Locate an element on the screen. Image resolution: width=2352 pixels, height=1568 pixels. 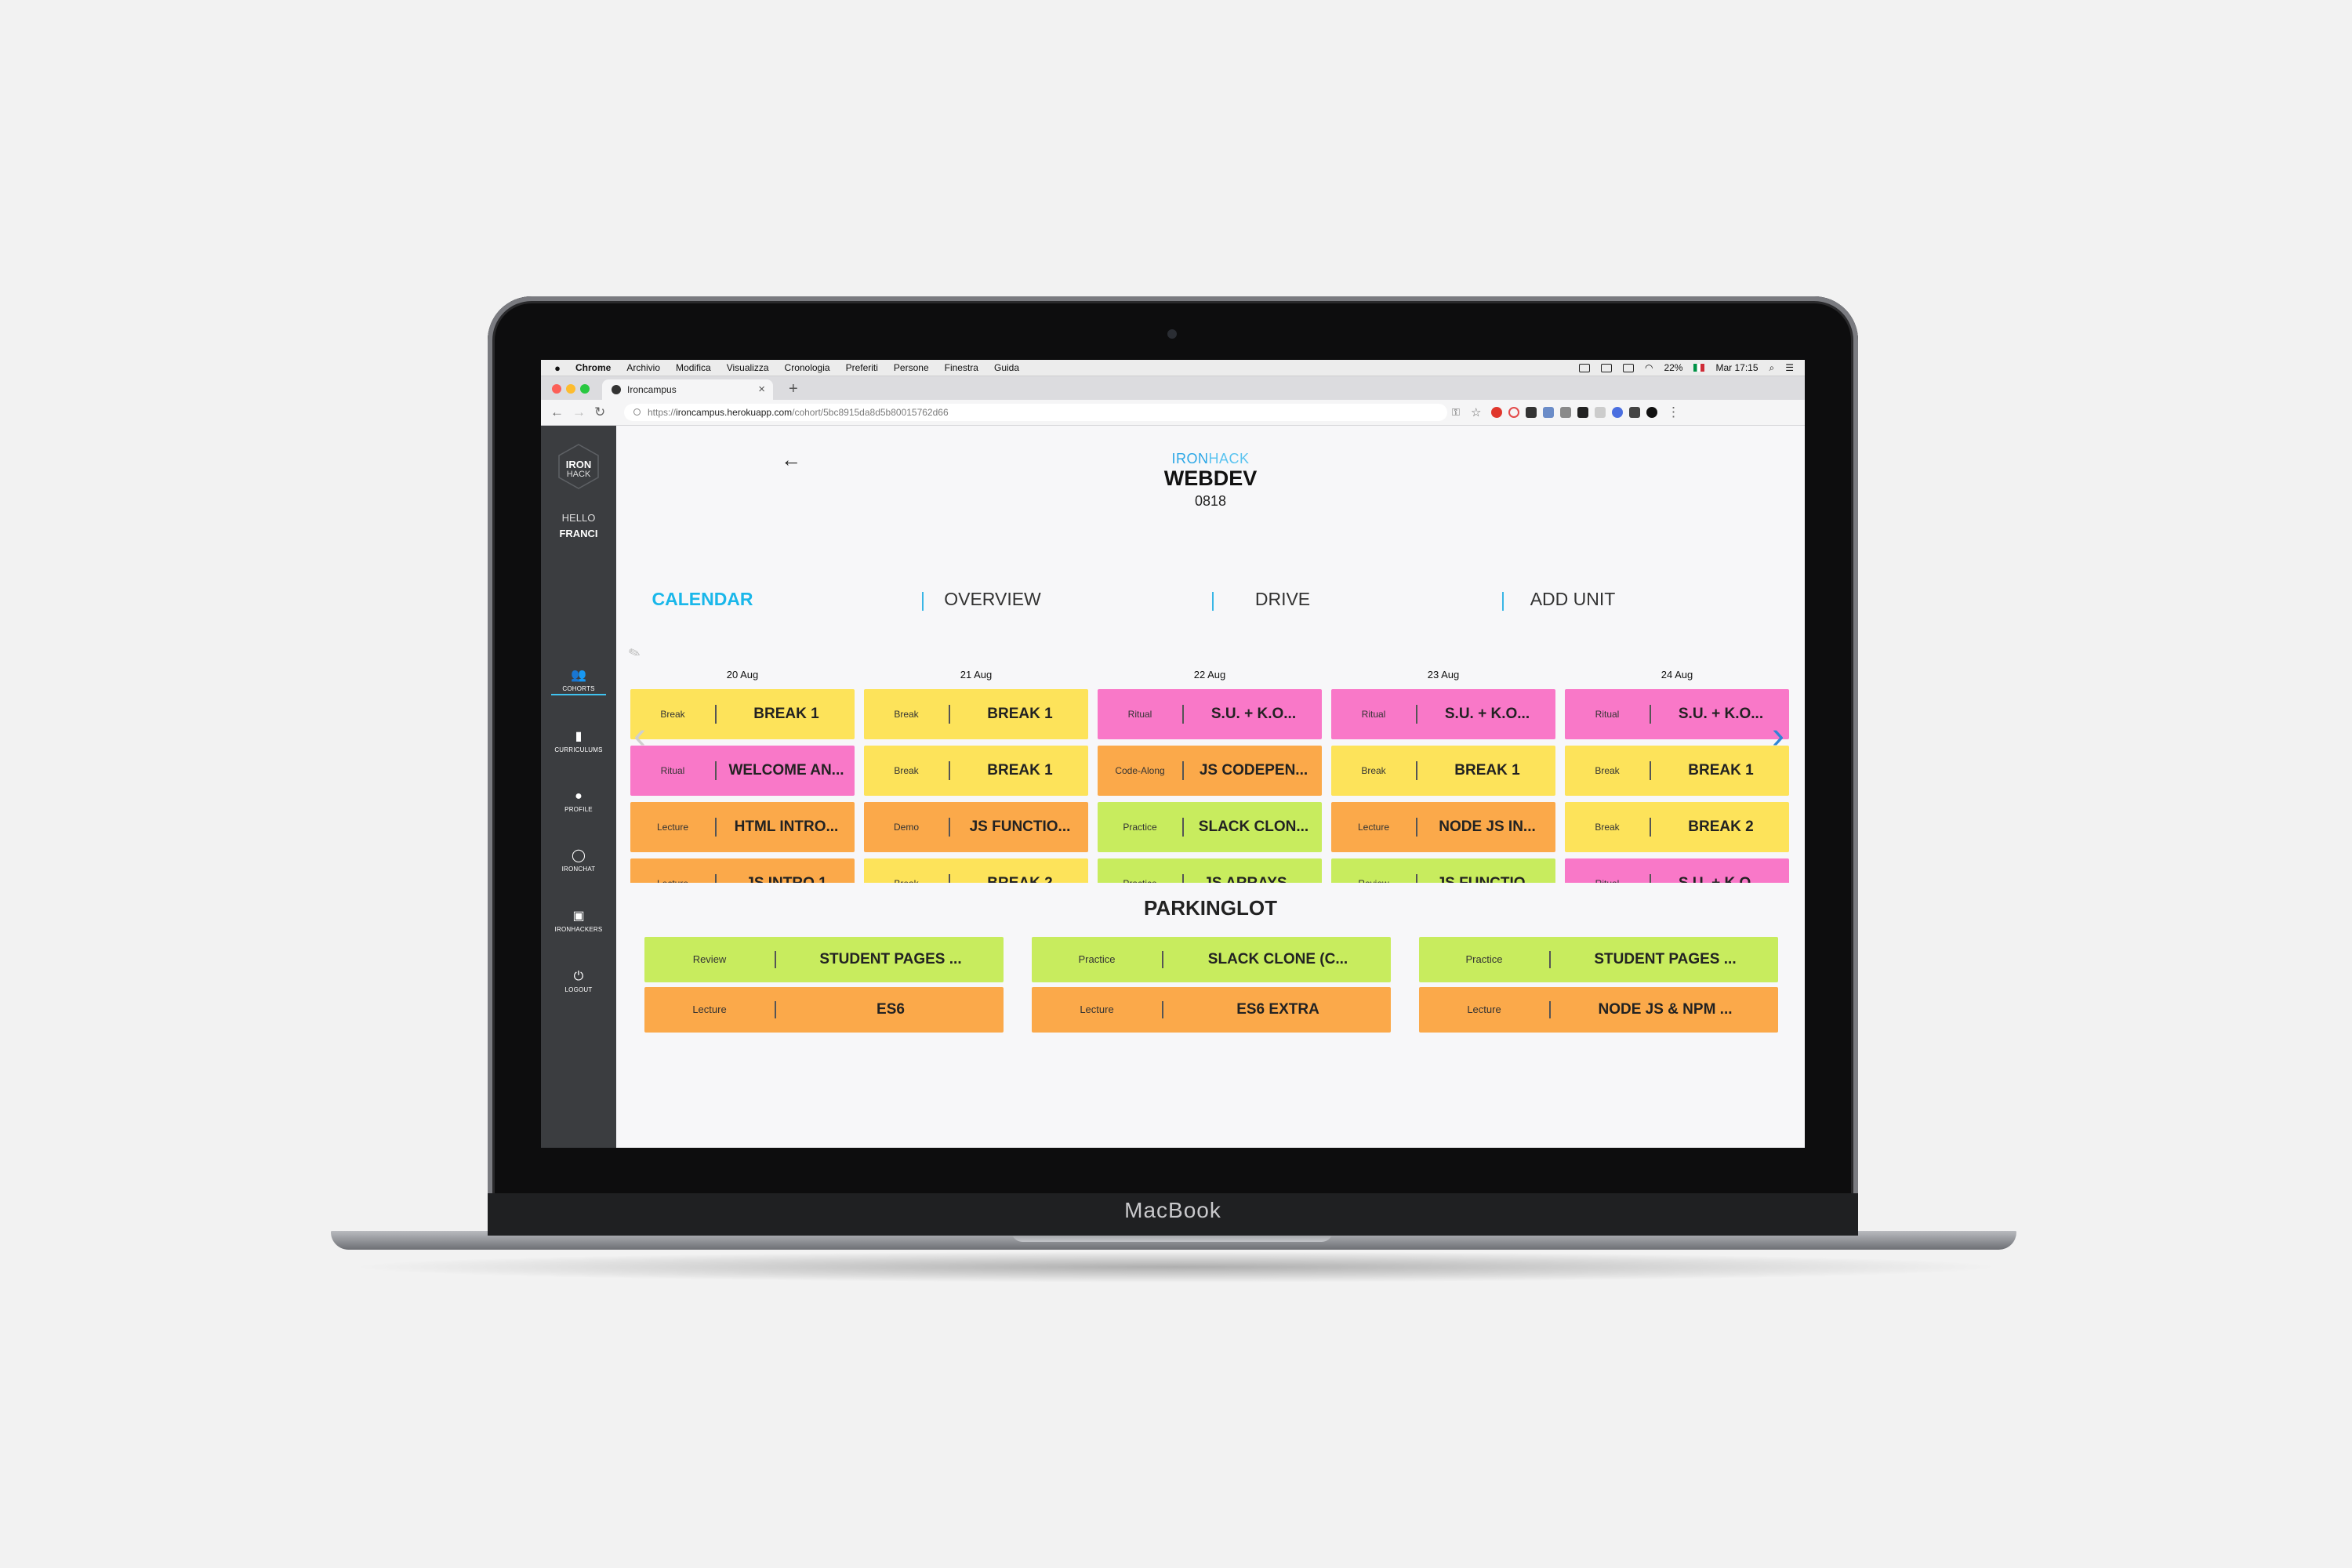
apple-menu-icon: ● is located at coordinates (557, 368).